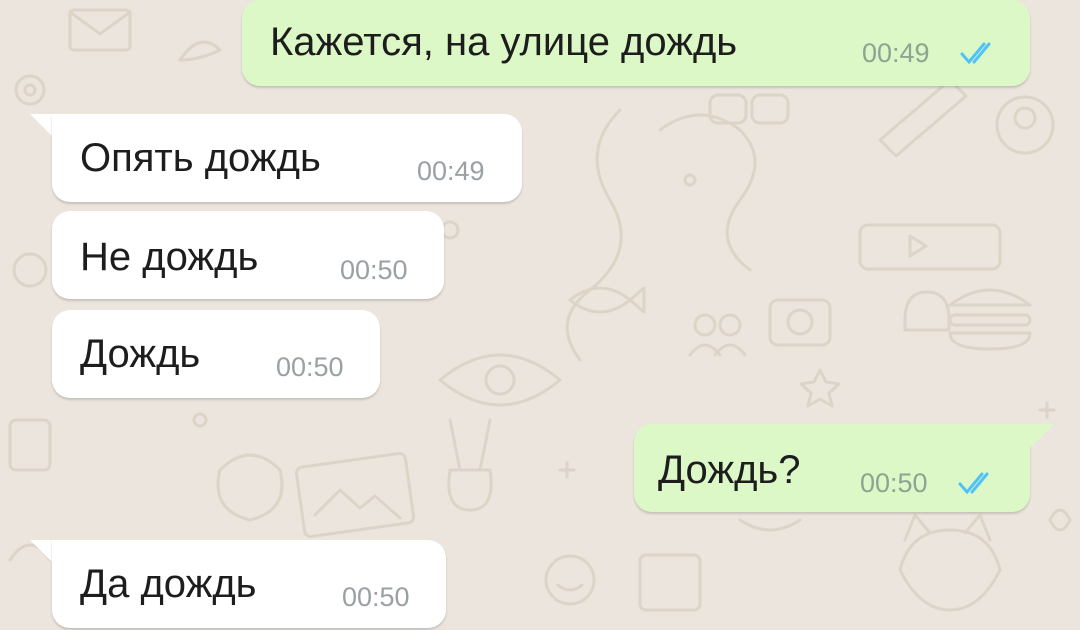 The image size is (1080, 630). Describe the element at coordinates (216, 354) in the screenshot. I see `message-bubble-incoming: Дождь 00:50` at that location.